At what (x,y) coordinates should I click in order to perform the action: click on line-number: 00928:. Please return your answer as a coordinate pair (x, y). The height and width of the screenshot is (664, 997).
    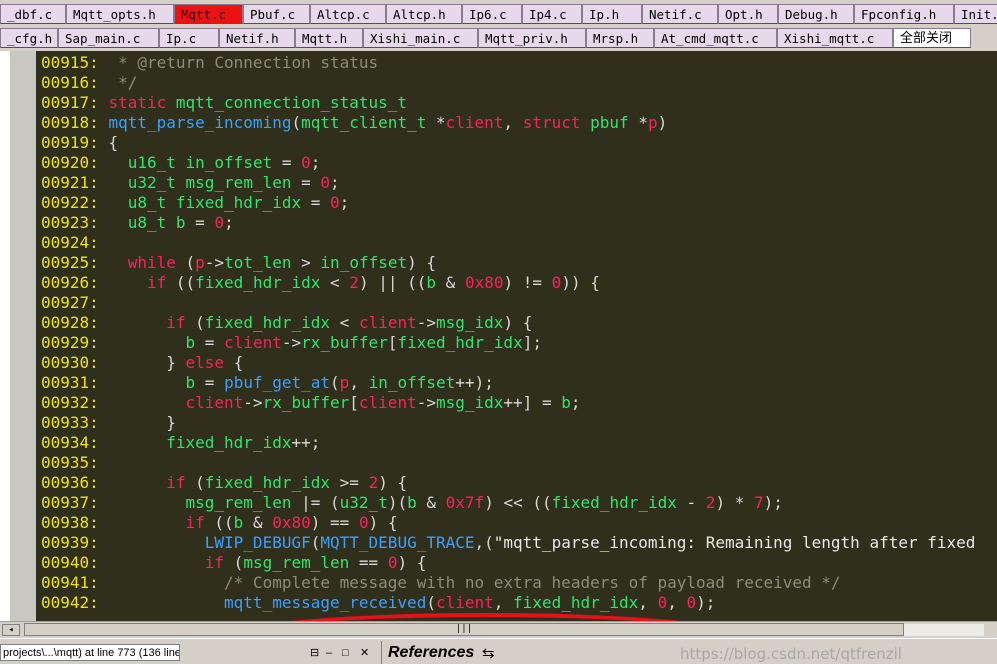
    Looking at the image, I should click on (70, 322).